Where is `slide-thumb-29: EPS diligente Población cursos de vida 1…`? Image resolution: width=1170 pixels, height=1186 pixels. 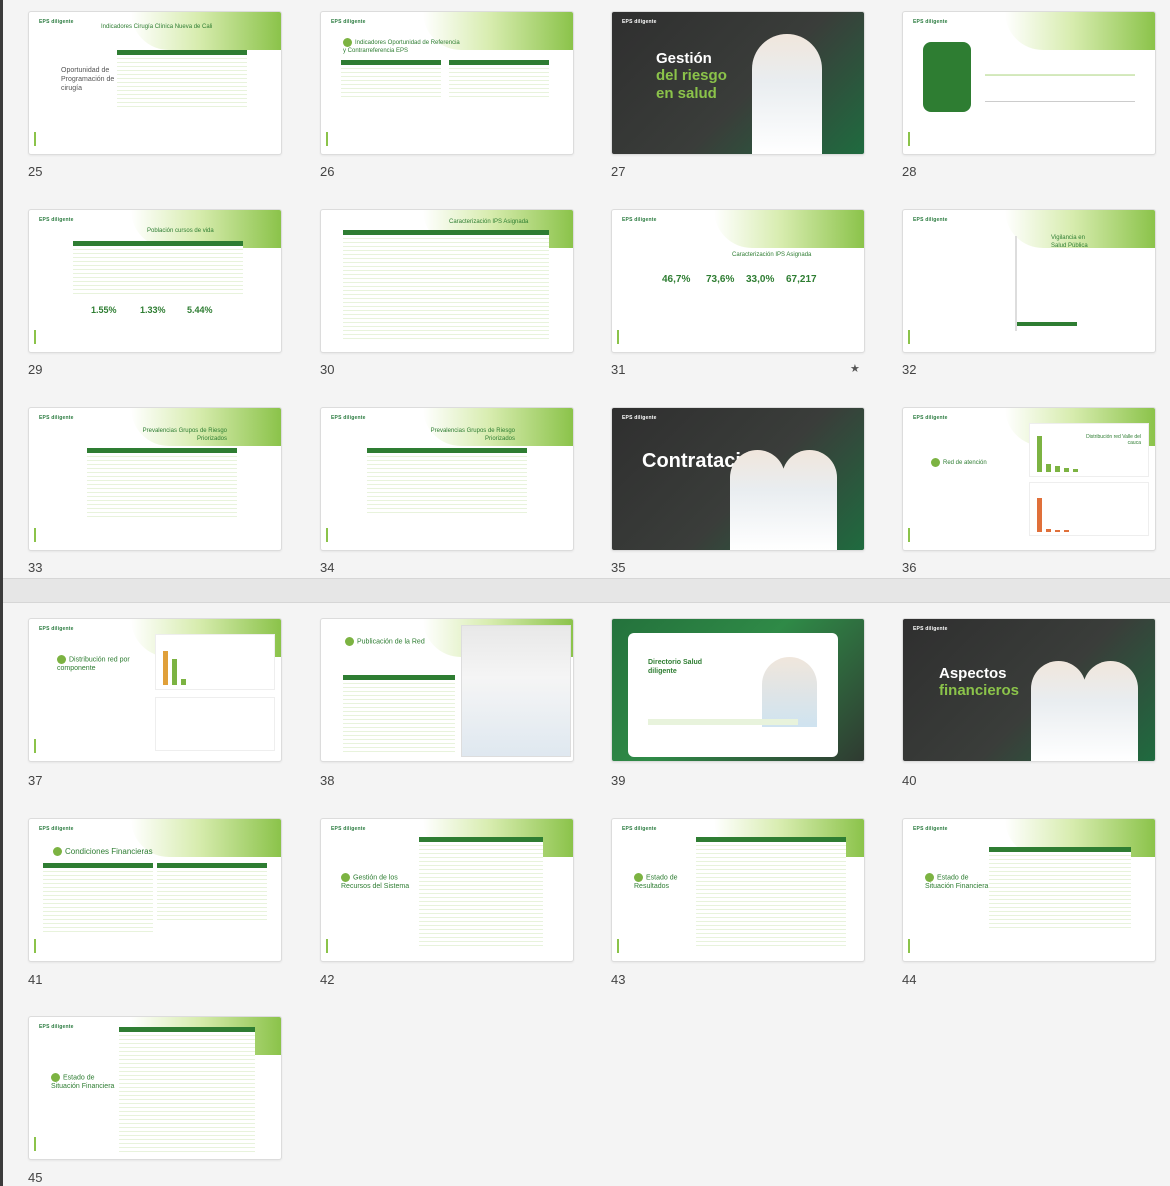 slide-thumb-29: EPS diligente Población cursos de vida 1… is located at coordinates (155, 281).